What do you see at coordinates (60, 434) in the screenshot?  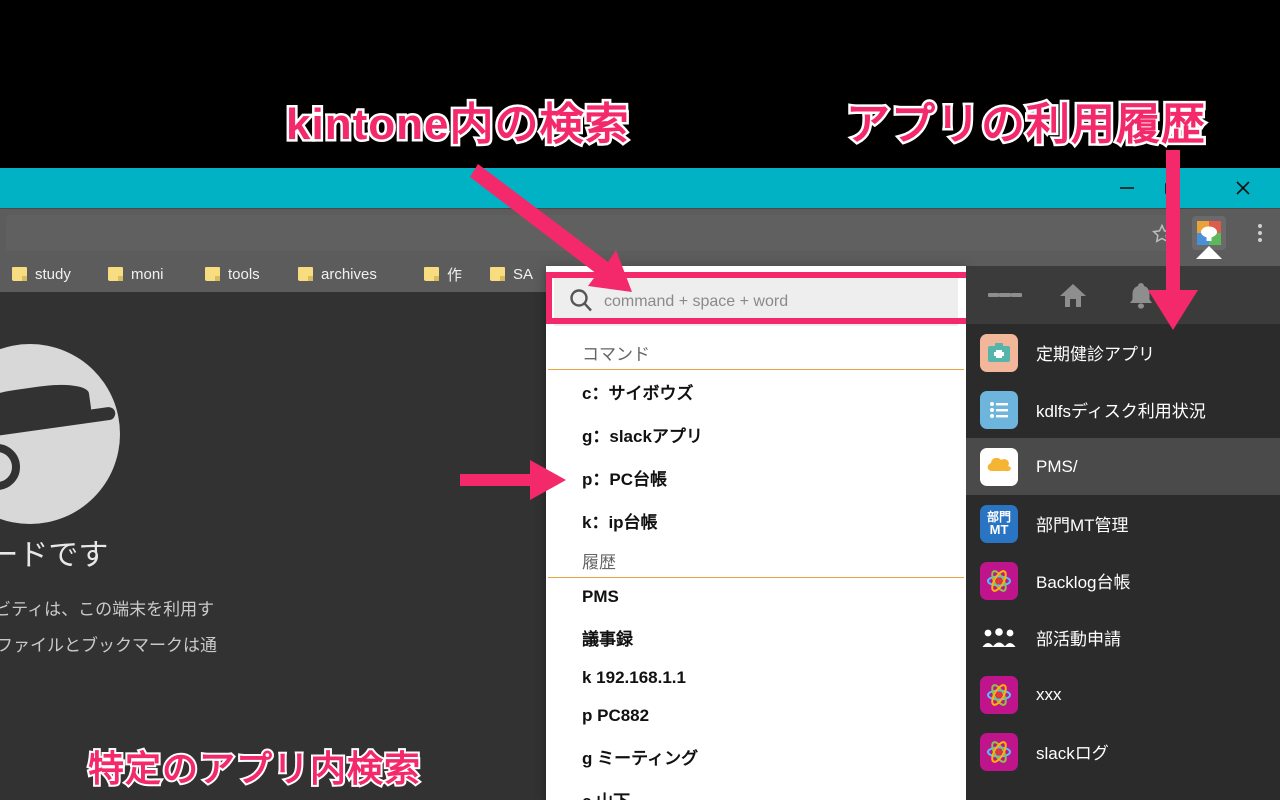 I see `incognito-spy-icon` at bounding box center [60, 434].